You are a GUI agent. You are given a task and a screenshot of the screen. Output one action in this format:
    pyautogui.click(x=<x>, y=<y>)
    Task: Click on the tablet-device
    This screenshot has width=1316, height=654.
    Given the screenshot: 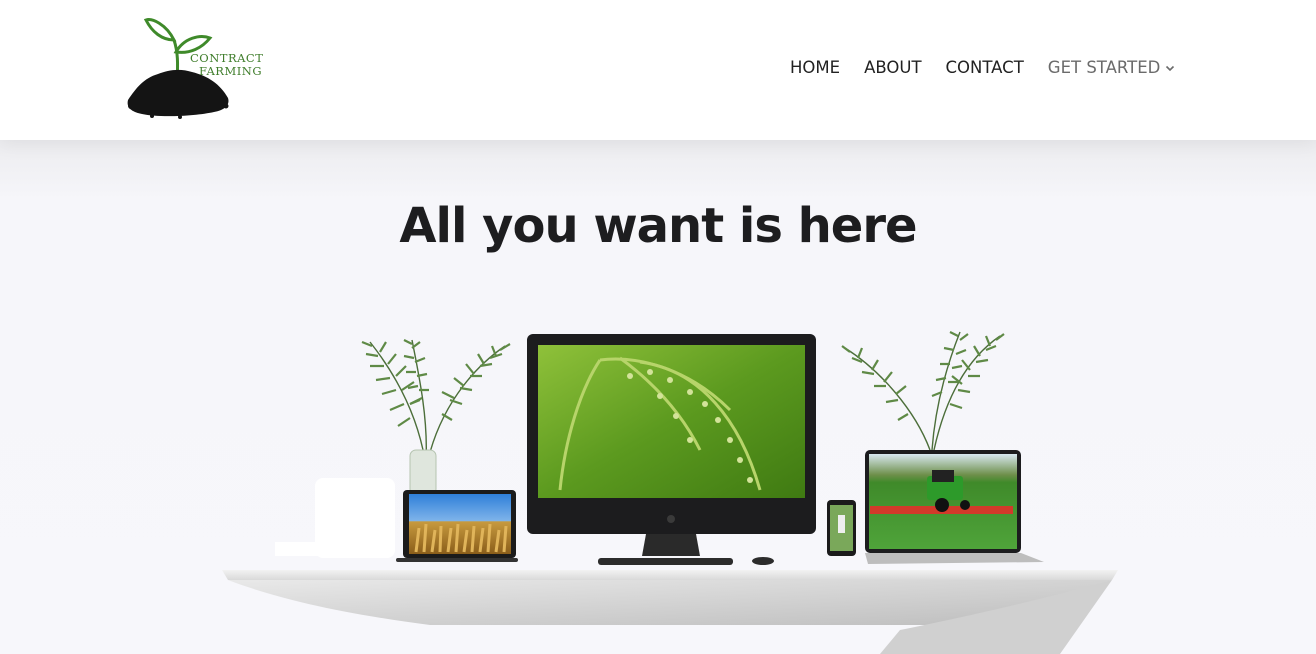 What is the action you would take?
    pyautogui.click(x=457, y=526)
    